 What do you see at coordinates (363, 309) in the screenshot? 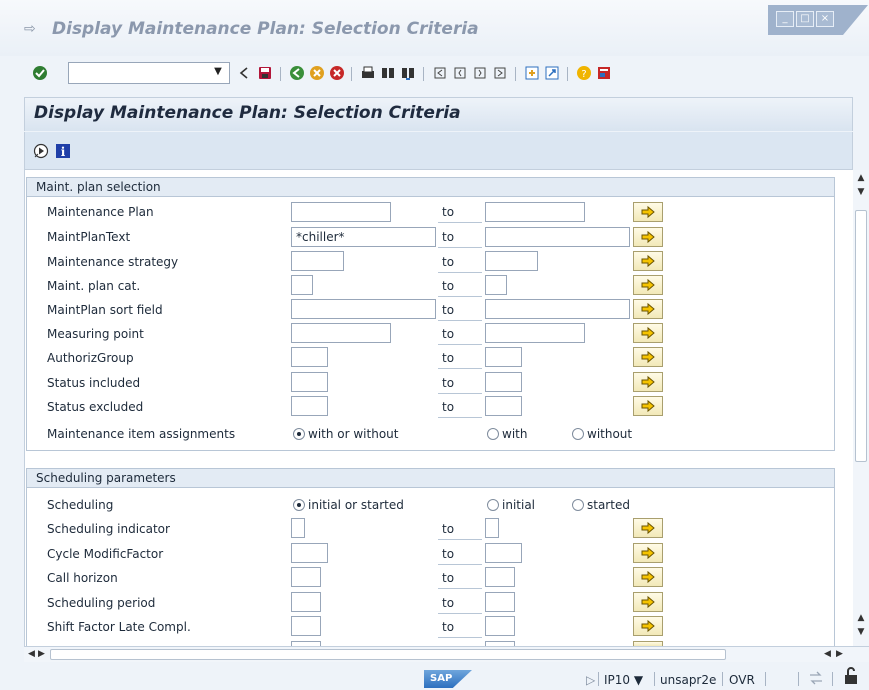
I see `maint-plan-sort-field-low-input` at bounding box center [363, 309].